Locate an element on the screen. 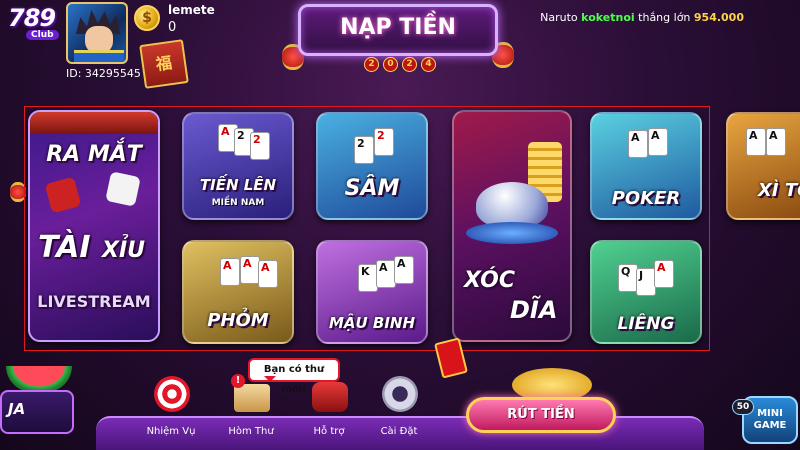 Image resolution: width=800 pixels, height=450 pixels. lucky-scroll-icon: 福 is located at coordinates (164, 64).